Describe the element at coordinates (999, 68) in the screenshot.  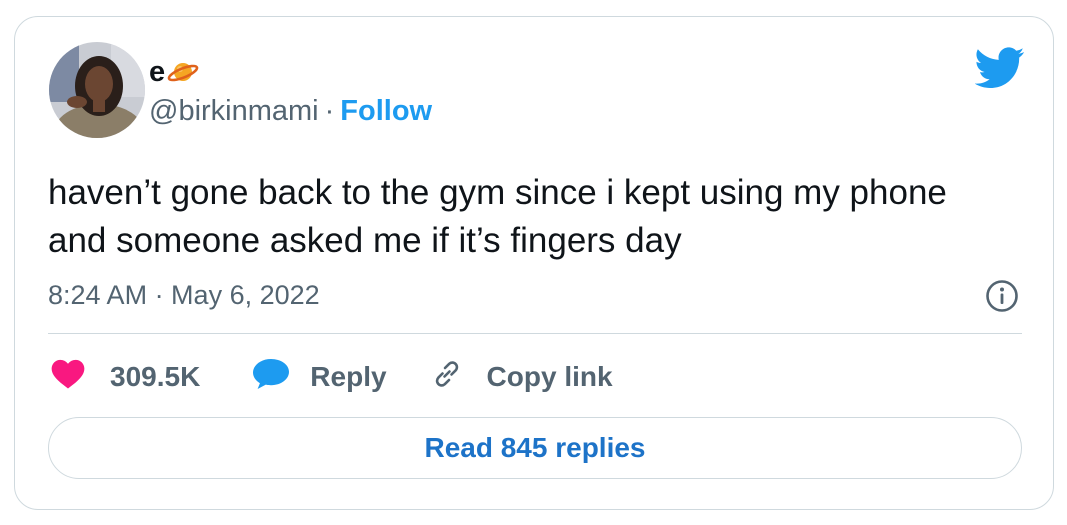
I see `twitter-bird-icon` at that location.